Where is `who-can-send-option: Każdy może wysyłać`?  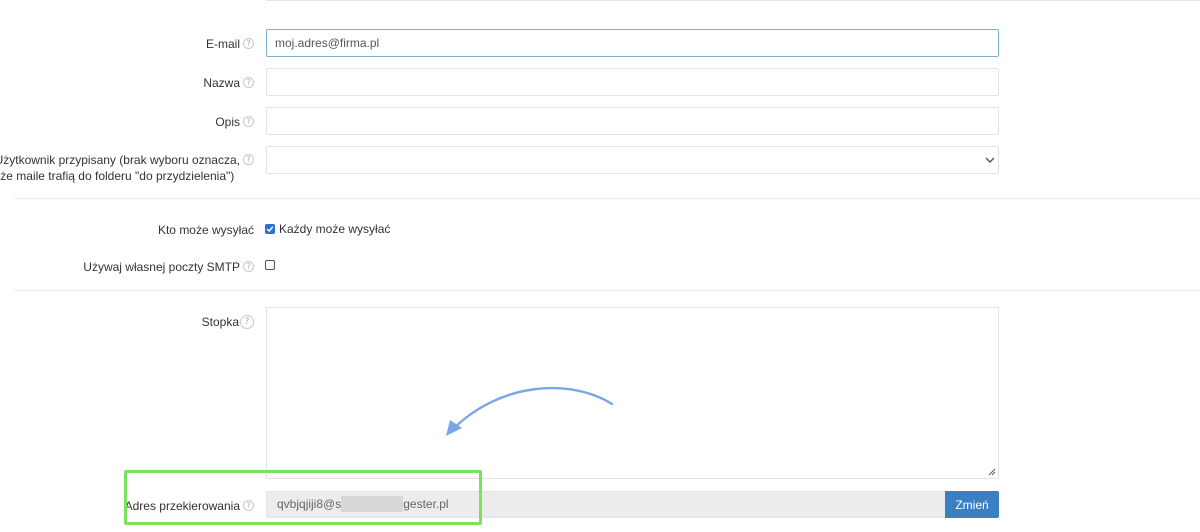 who-can-send-option: Każdy może wysyłać is located at coordinates (327, 229).